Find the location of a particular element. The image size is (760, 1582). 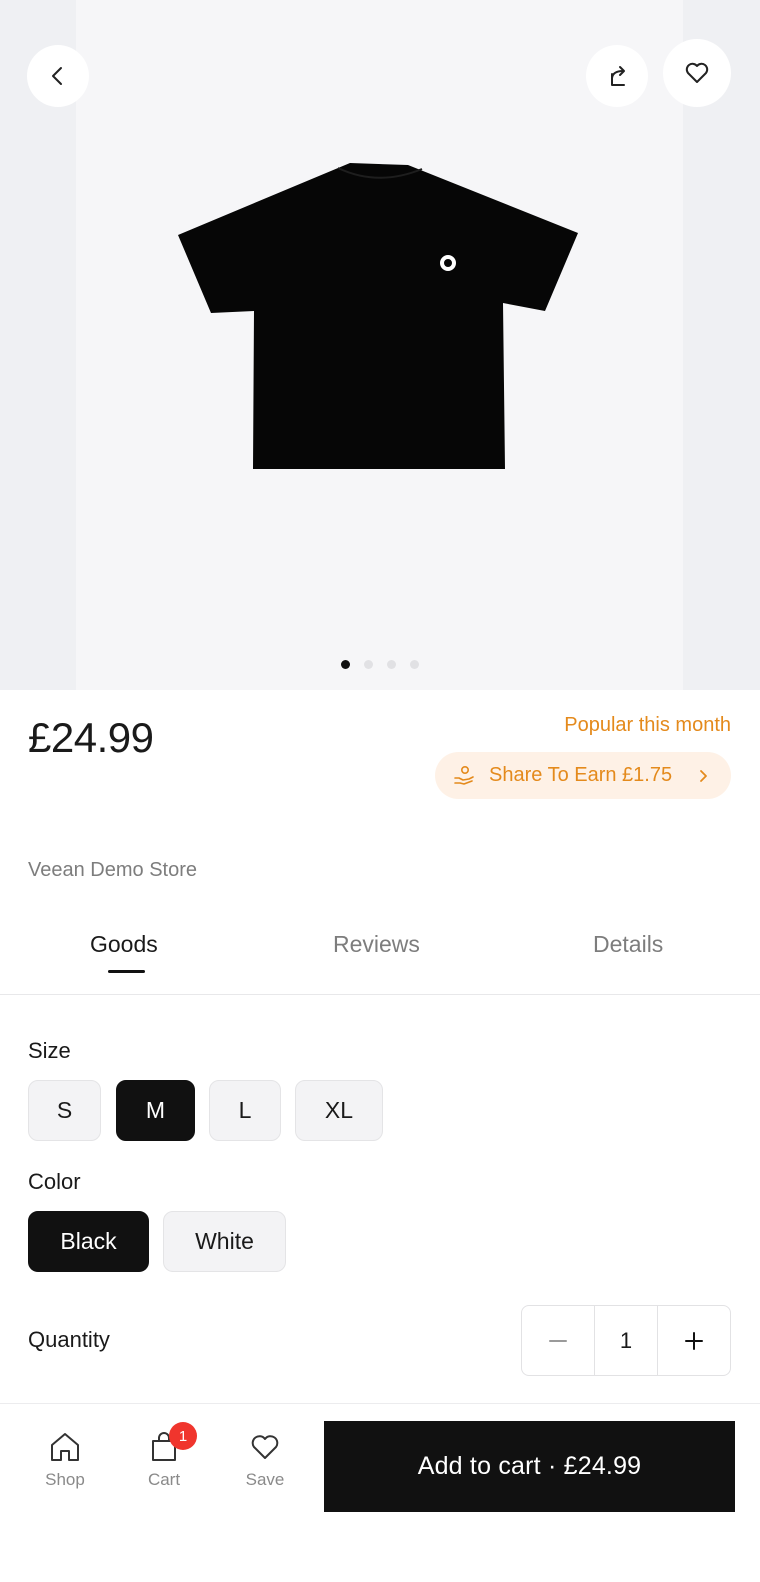

nav-shop-label: Shop is located at coordinates (65, 1479).